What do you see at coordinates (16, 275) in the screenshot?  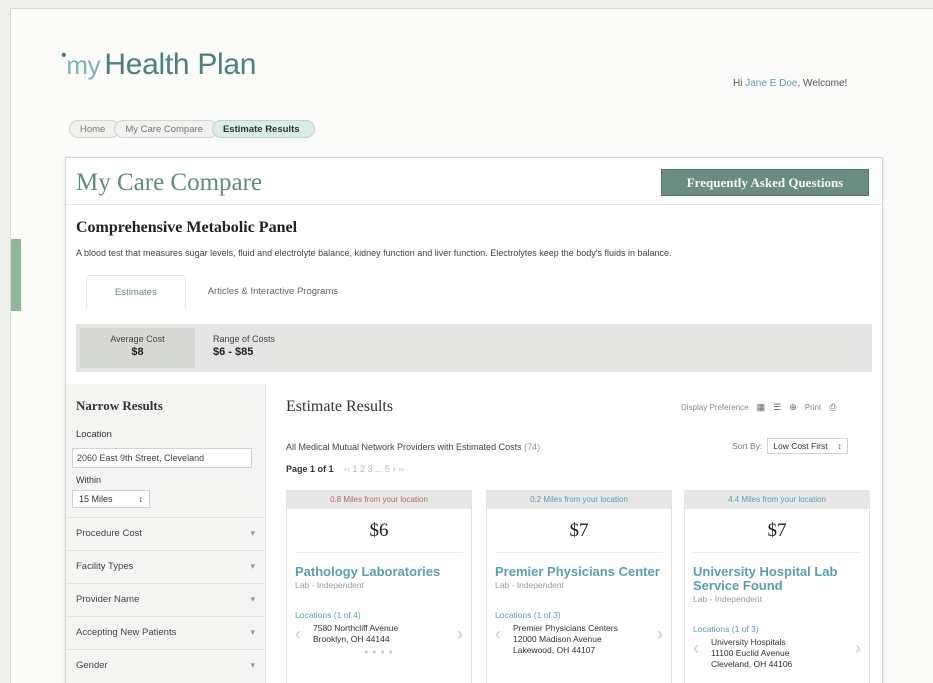 I see `side-accent` at bounding box center [16, 275].